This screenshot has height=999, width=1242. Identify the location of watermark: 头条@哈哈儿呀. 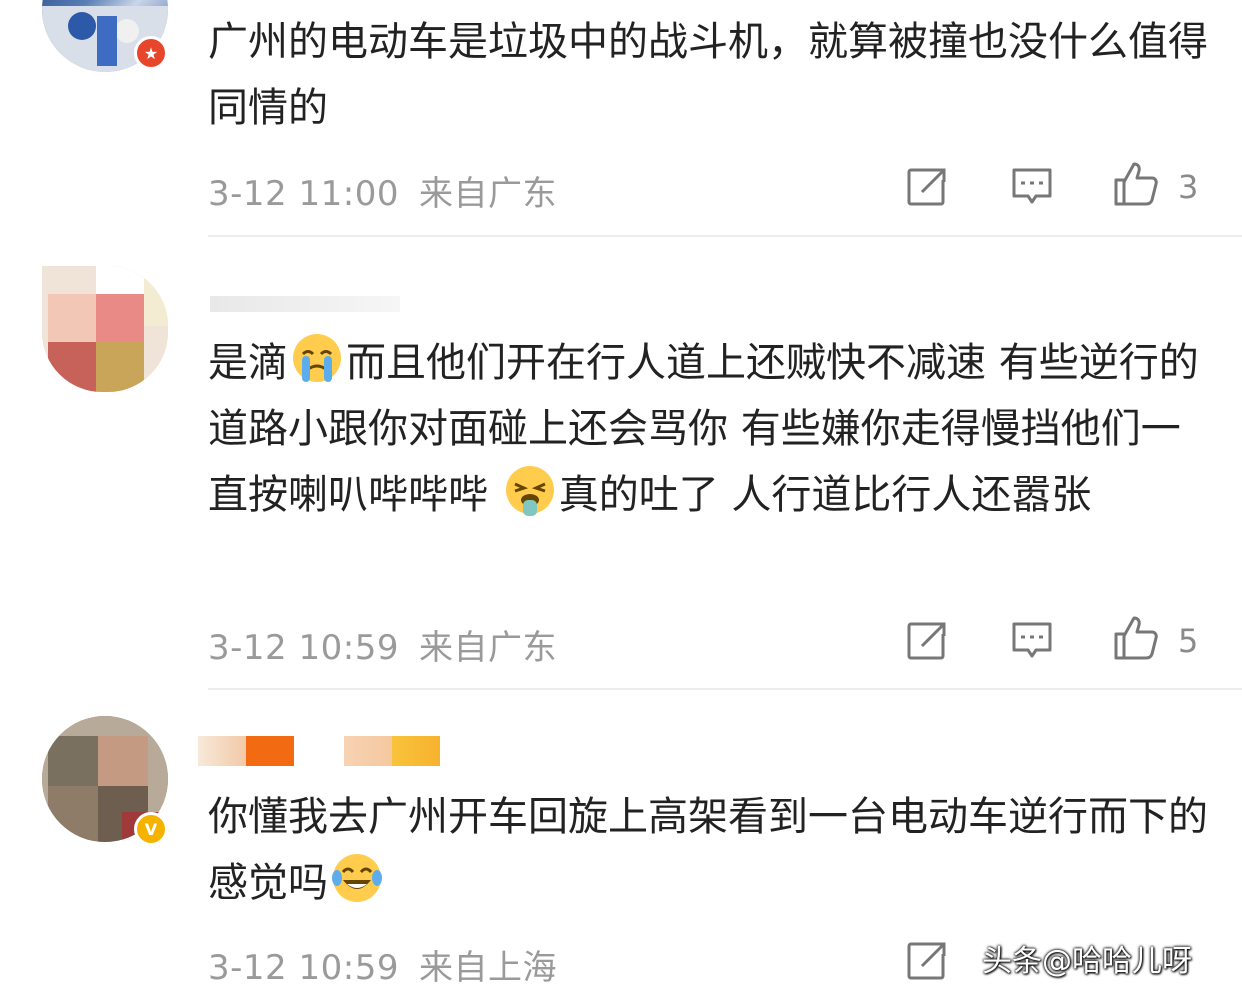
(1087, 961).